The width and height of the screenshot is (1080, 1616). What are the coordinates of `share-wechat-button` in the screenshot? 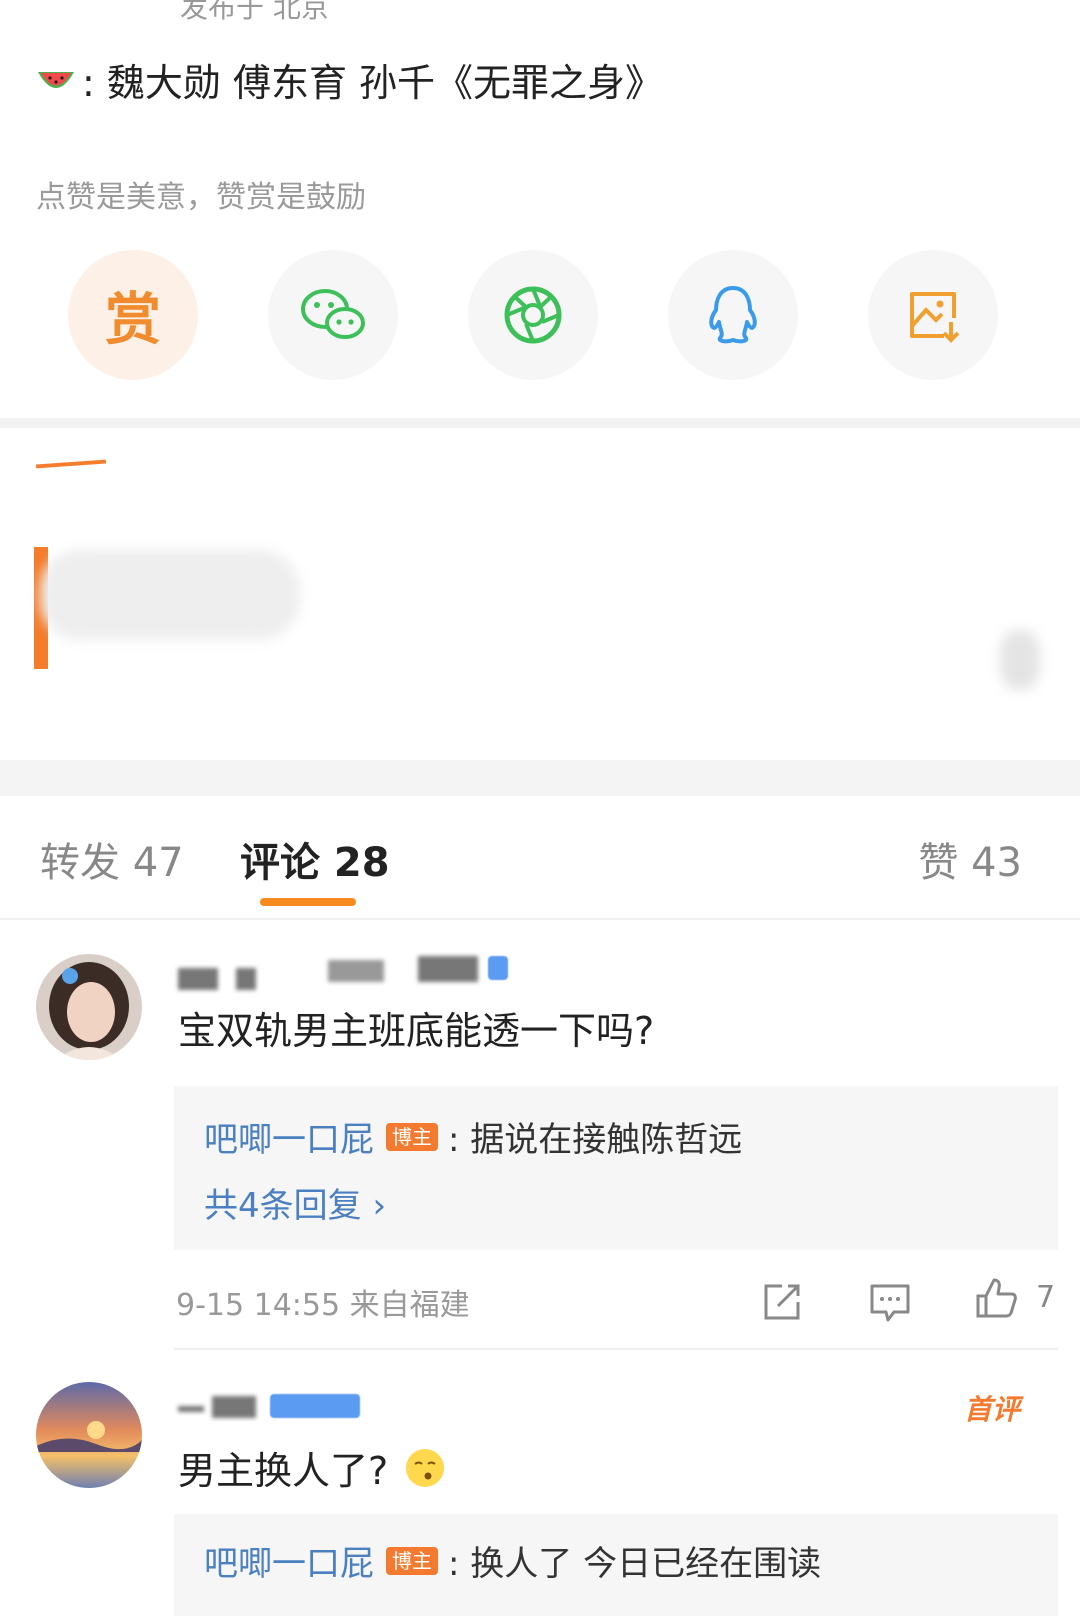 It's located at (333, 315).